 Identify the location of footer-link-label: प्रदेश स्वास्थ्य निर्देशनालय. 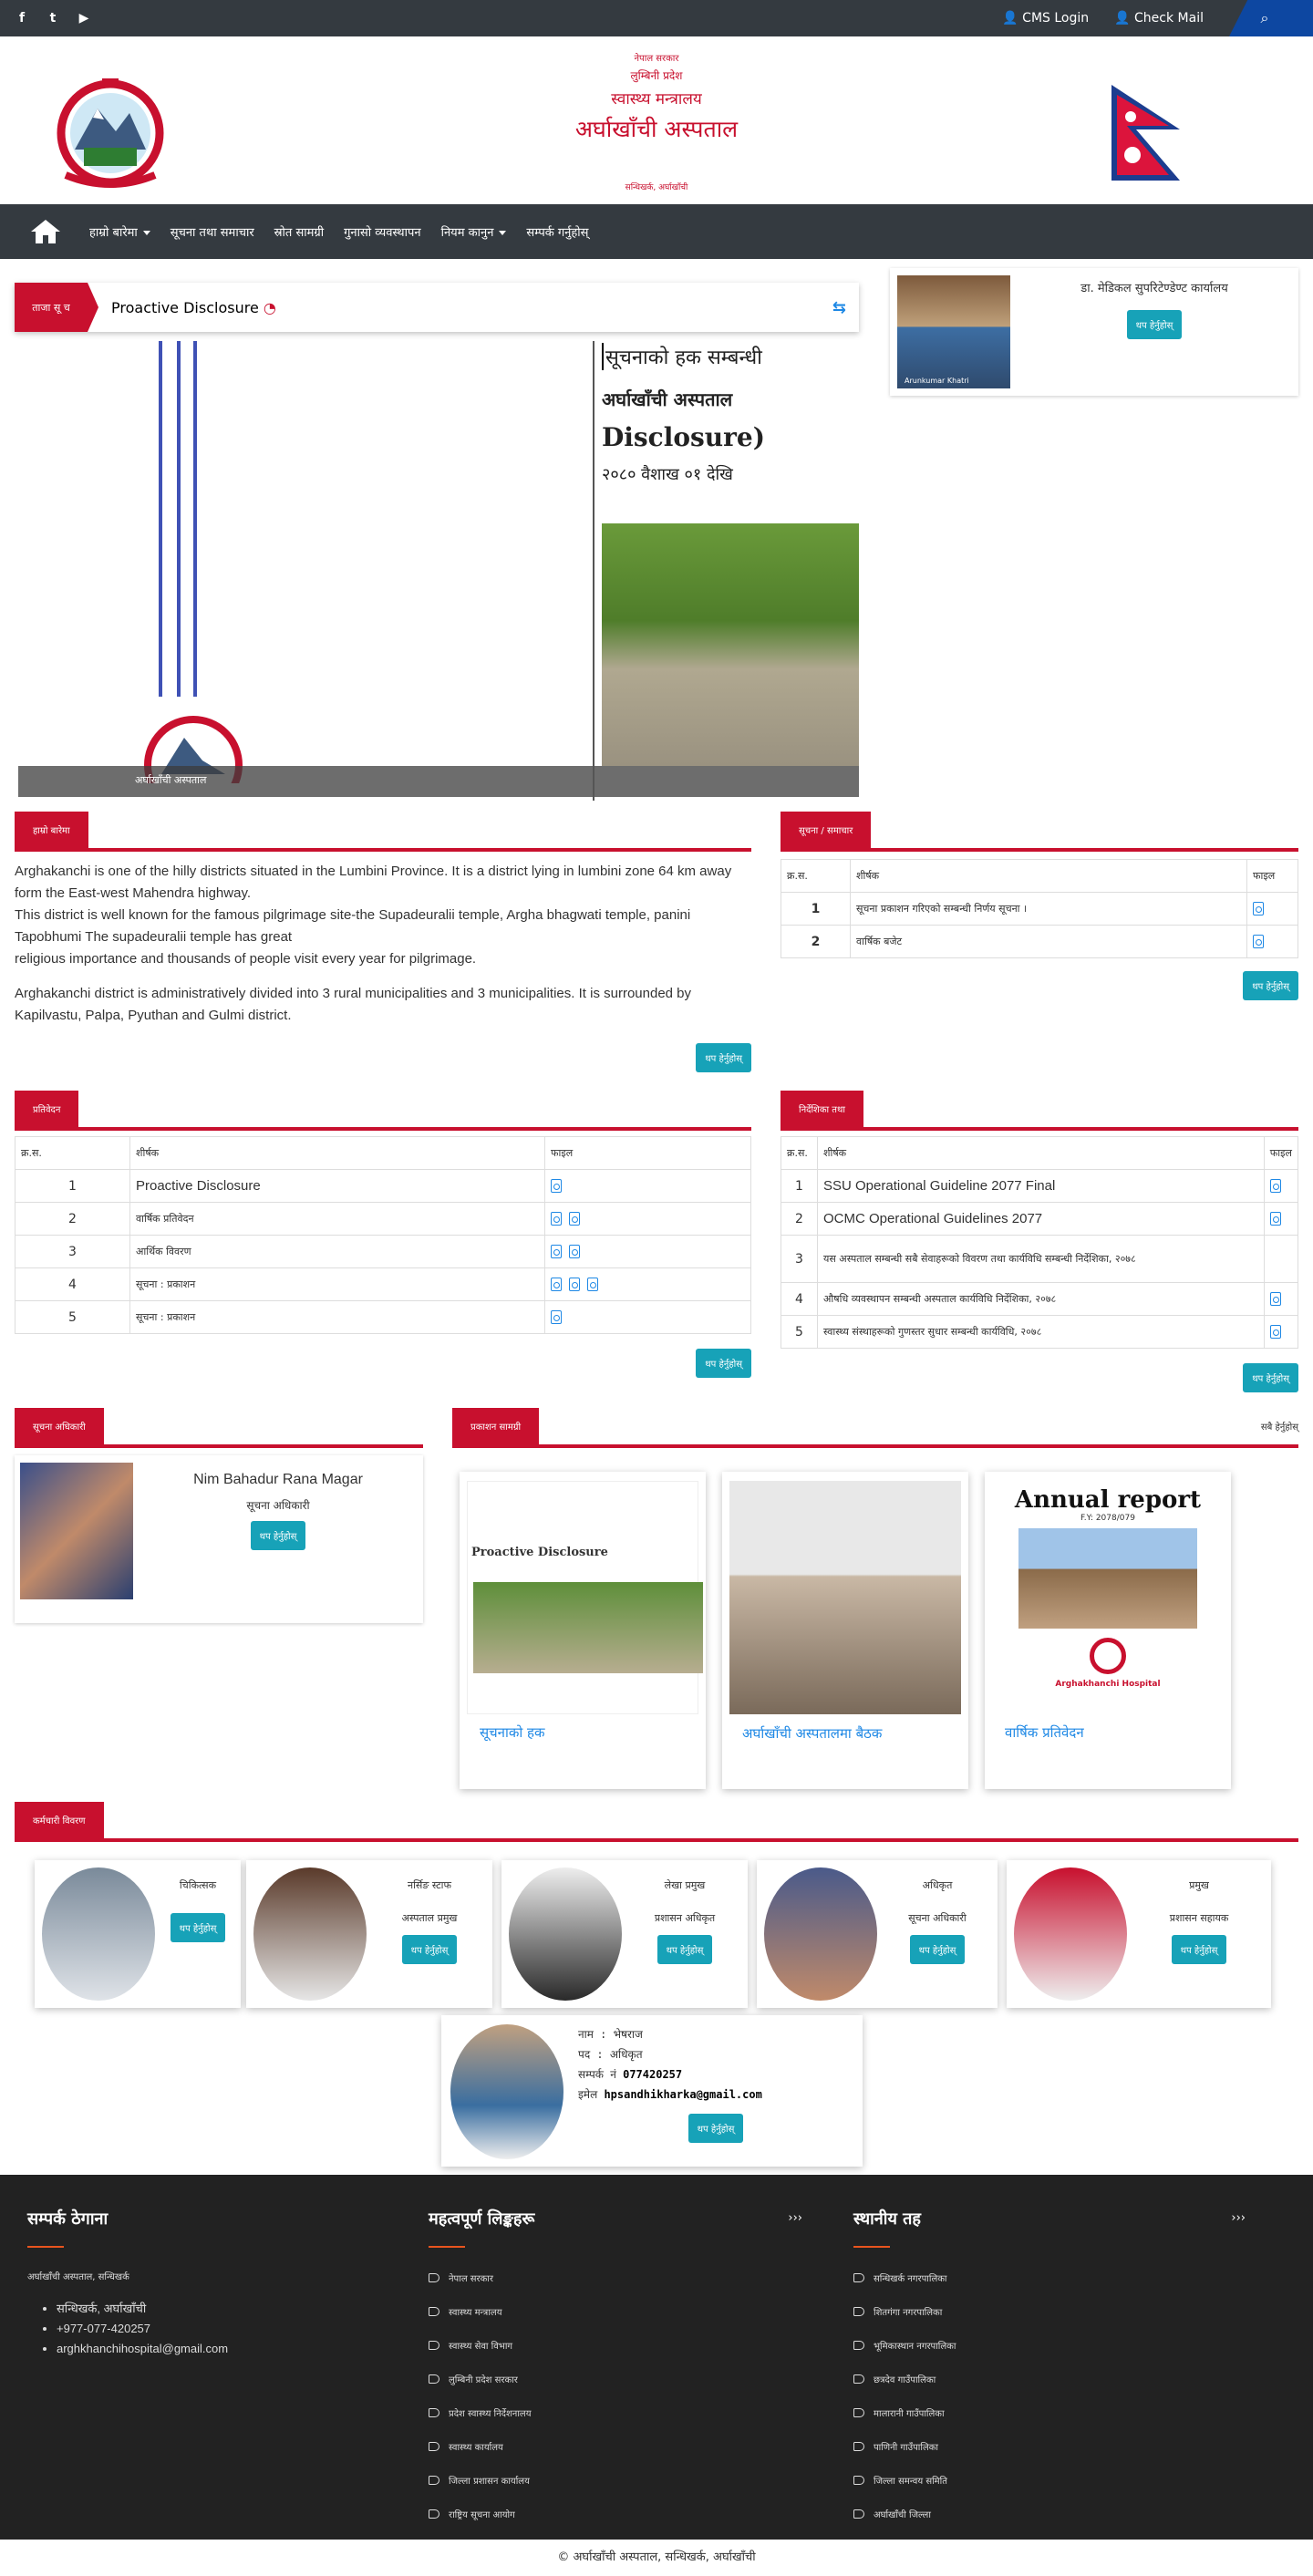
(490, 2413).